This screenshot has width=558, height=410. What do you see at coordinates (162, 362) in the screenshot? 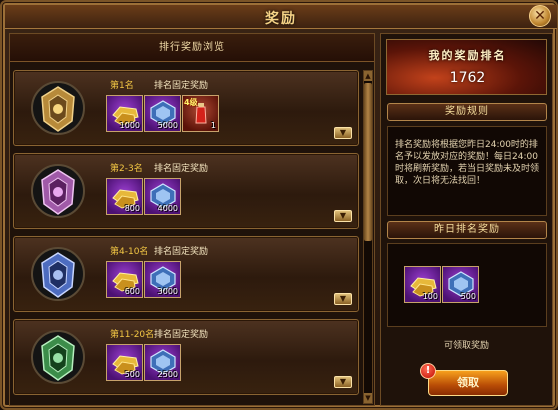
I see `blue-gem-item: 2500` at bounding box center [162, 362].